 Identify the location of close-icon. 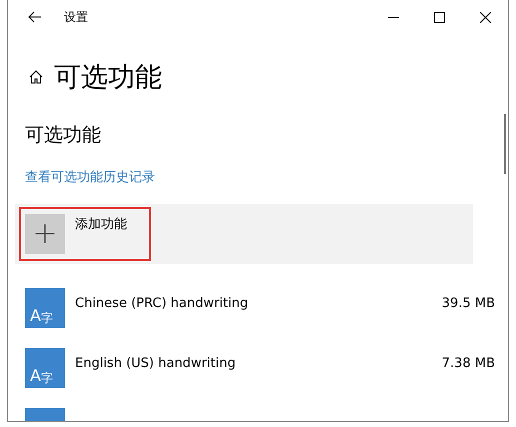
(485, 17).